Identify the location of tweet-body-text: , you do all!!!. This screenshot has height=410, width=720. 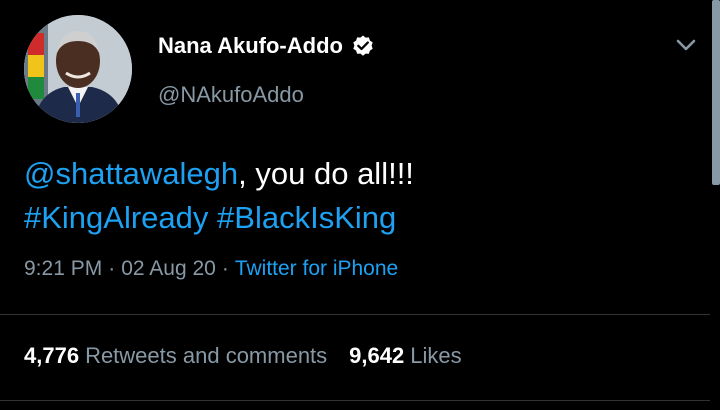
(326, 173).